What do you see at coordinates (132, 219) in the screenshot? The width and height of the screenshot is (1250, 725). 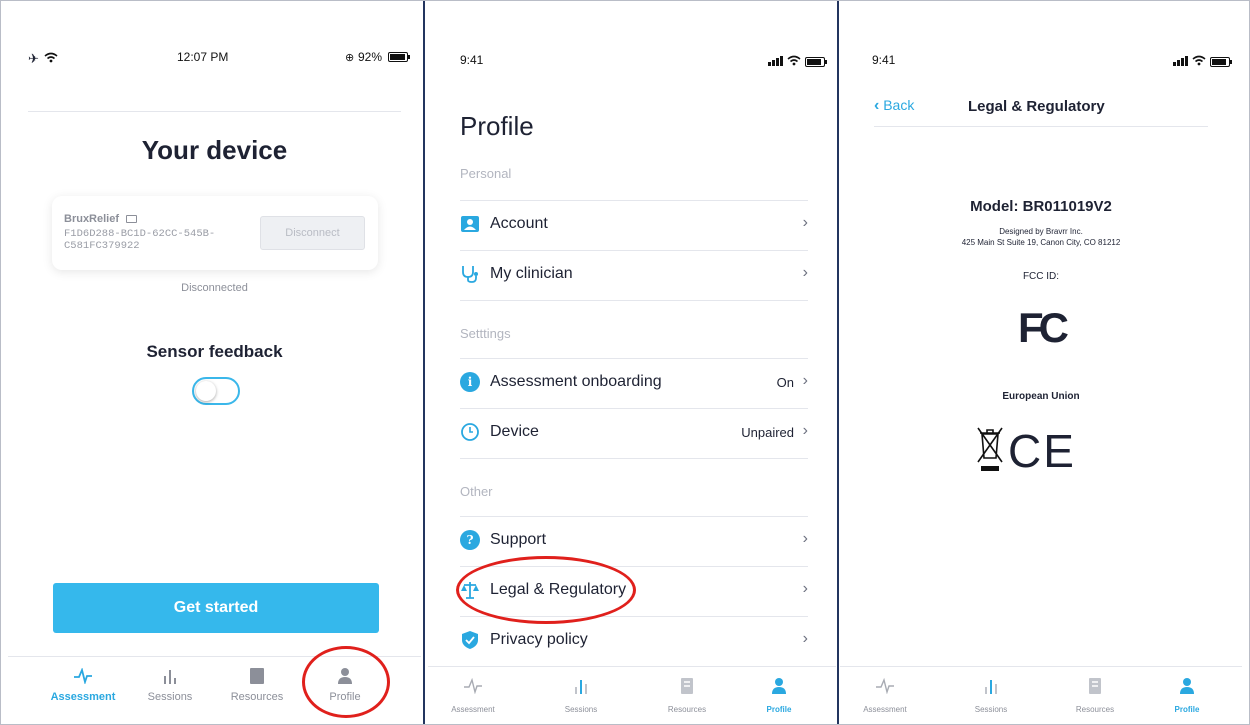 I see `device-battery-icon` at bounding box center [132, 219].